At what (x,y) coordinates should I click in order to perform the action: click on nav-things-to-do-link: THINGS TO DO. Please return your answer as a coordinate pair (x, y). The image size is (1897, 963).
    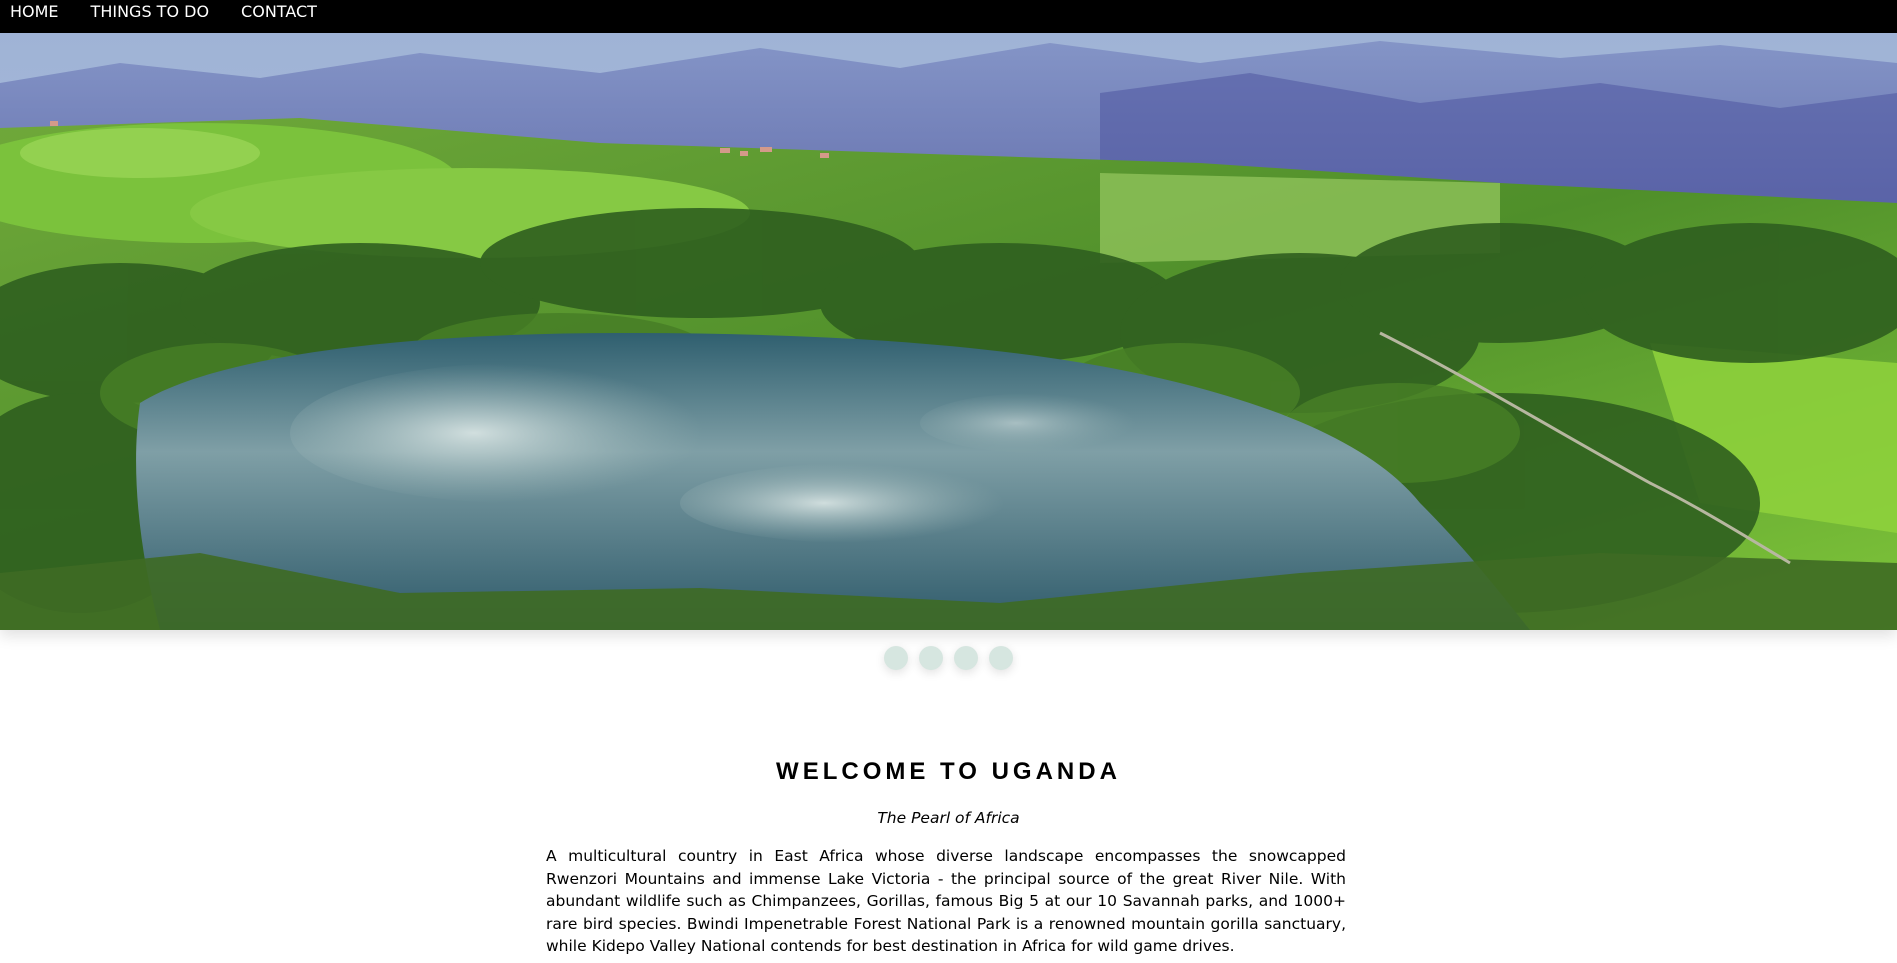
    Looking at the image, I should click on (156, 15).